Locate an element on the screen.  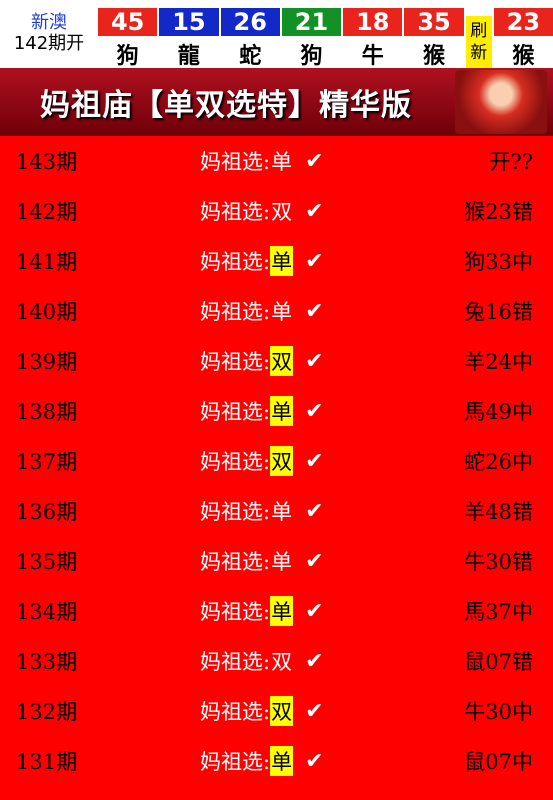
special-ball: 23 猴 is located at coordinates (523, 38).